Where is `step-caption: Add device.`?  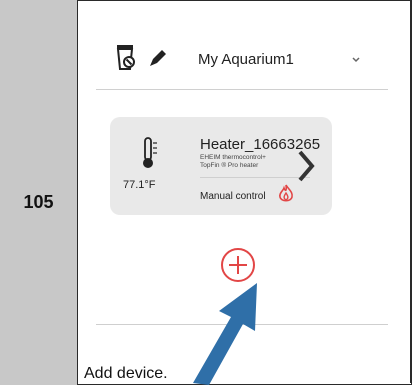
step-caption: Add device. is located at coordinates (126, 373).